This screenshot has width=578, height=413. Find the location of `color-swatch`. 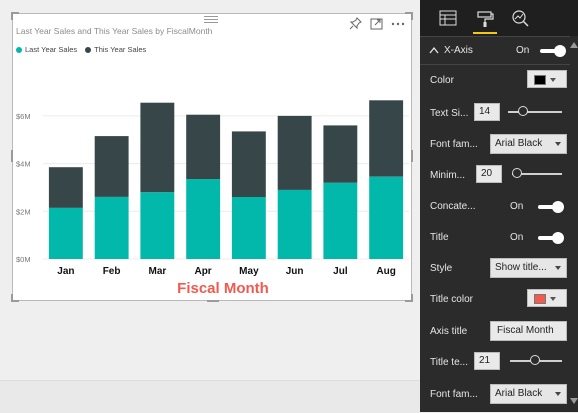

color-swatch is located at coordinates (540, 80).